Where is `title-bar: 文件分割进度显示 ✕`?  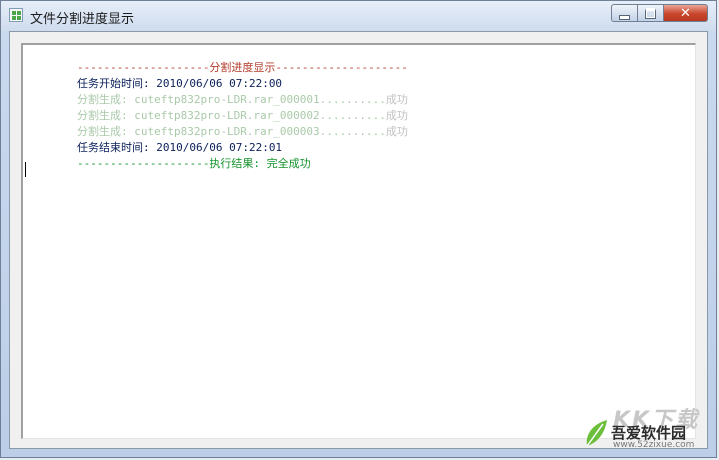 title-bar: 文件分割进度显示 ✕ is located at coordinates (358, 16).